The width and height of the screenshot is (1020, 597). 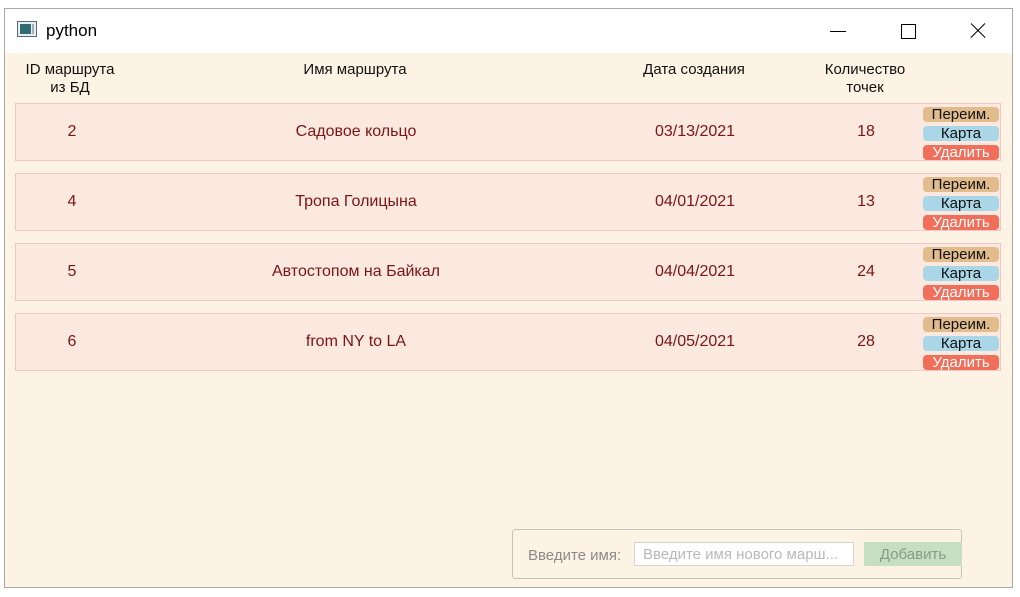 I want to click on route-id: 2, so click(x=72, y=131).